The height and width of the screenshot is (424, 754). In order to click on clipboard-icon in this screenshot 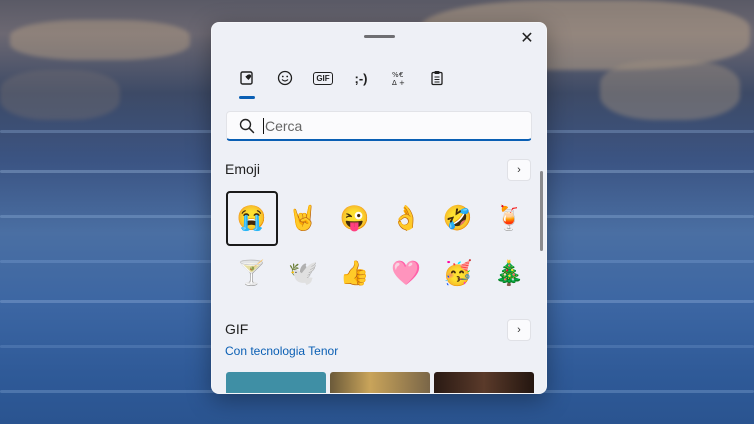, I will do `click(437, 78)`.